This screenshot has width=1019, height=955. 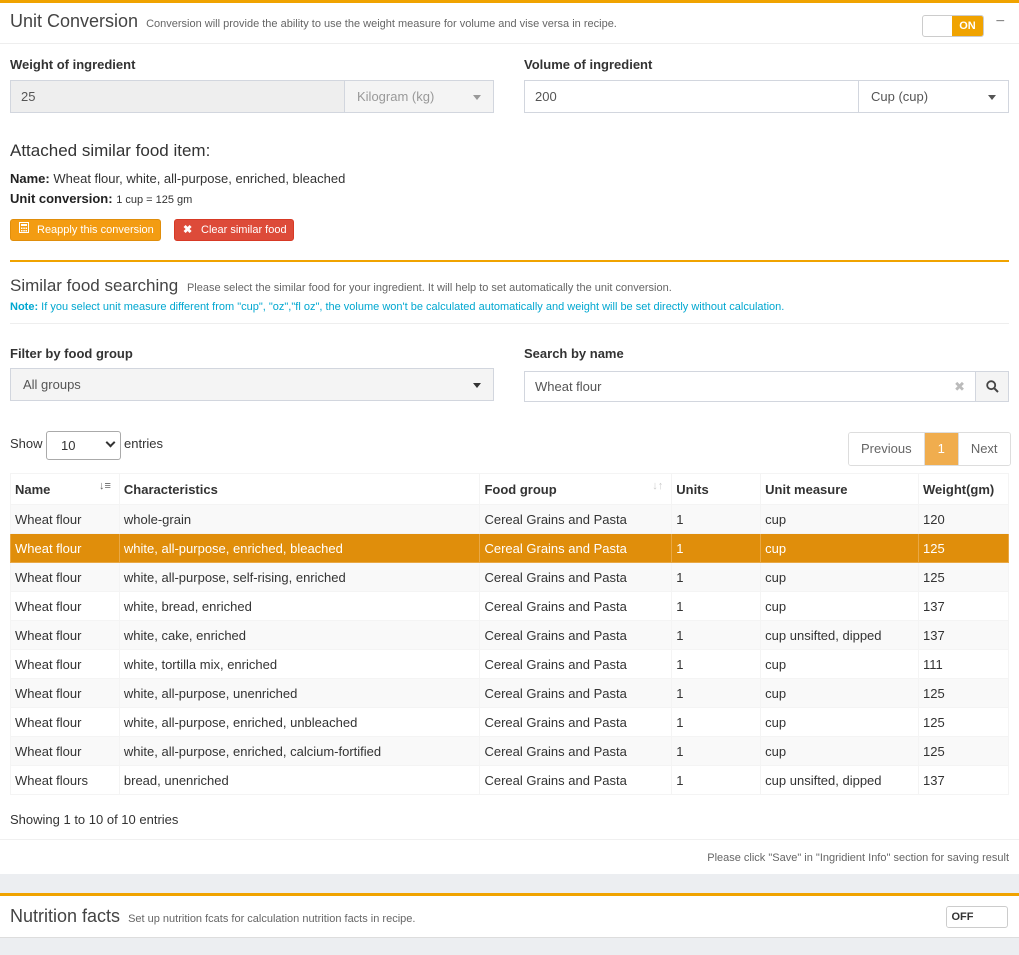 I want to click on table-info: Showing 1 to 10 of 10 entries, so click(x=94, y=819).